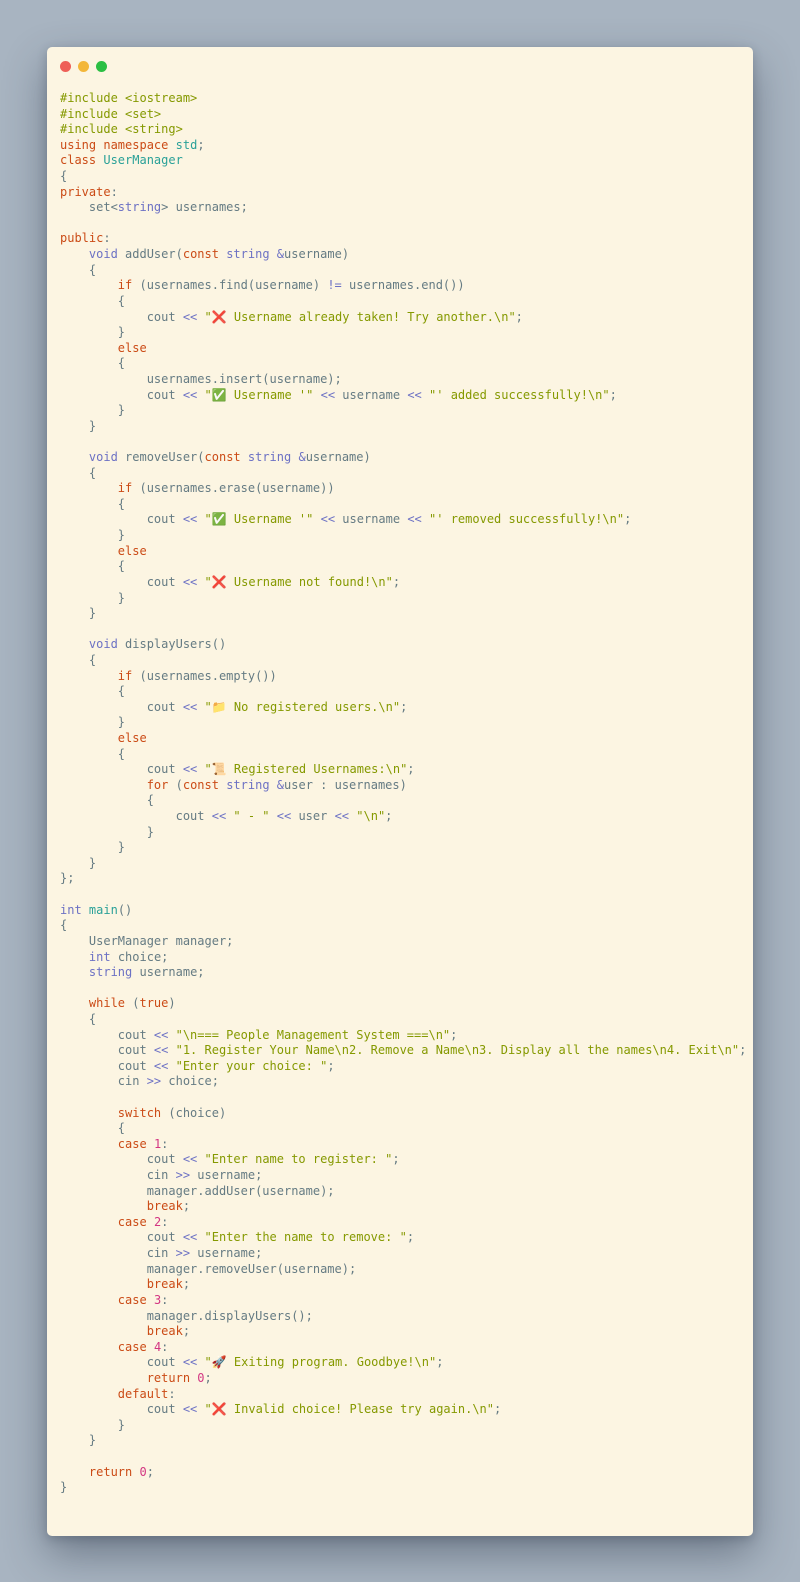  What do you see at coordinates (306, 769) in the screenshot?
I see `code-token: "📜 Registered Usernames:\n"` at bounding box center [306, 769].